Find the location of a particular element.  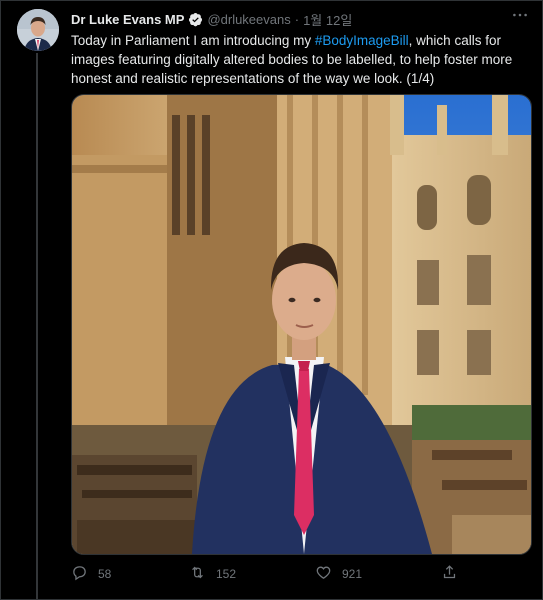

heart-icon is located at coordinates (328, 574).